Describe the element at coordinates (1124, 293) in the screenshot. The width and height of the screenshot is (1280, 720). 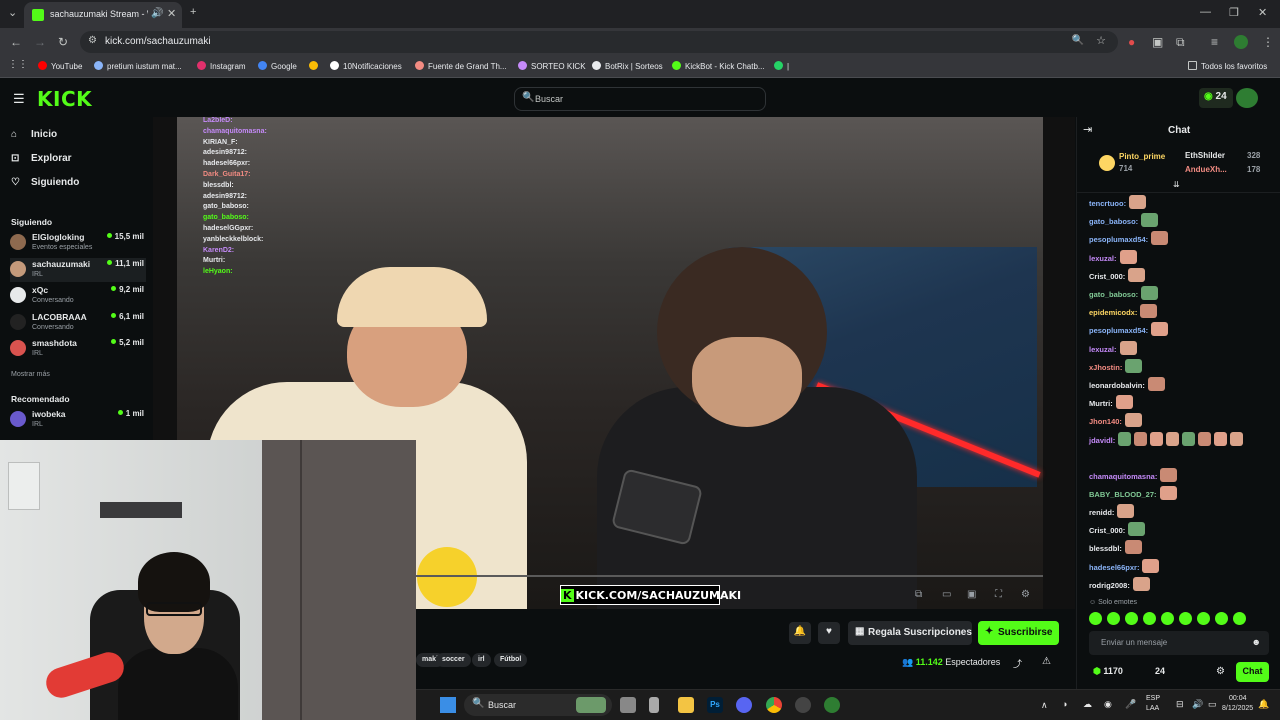
I see `chat-message: gato_baboso:` at that location.